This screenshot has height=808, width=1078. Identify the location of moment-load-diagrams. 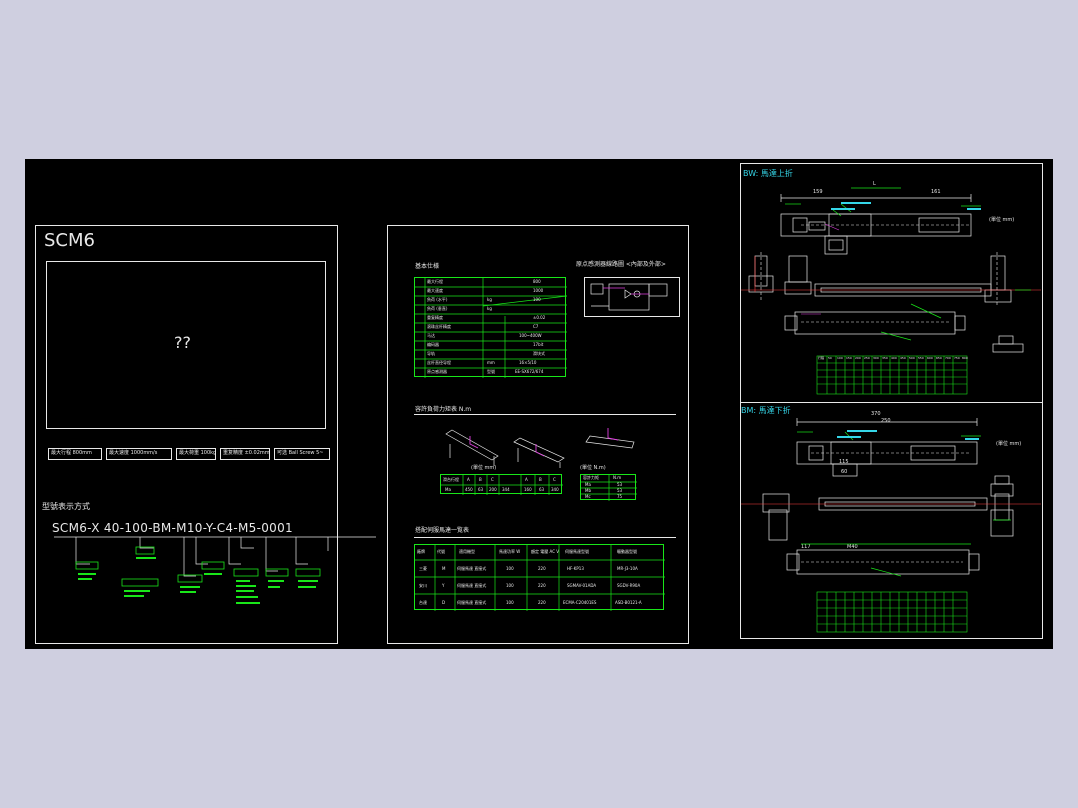
(540, 448).